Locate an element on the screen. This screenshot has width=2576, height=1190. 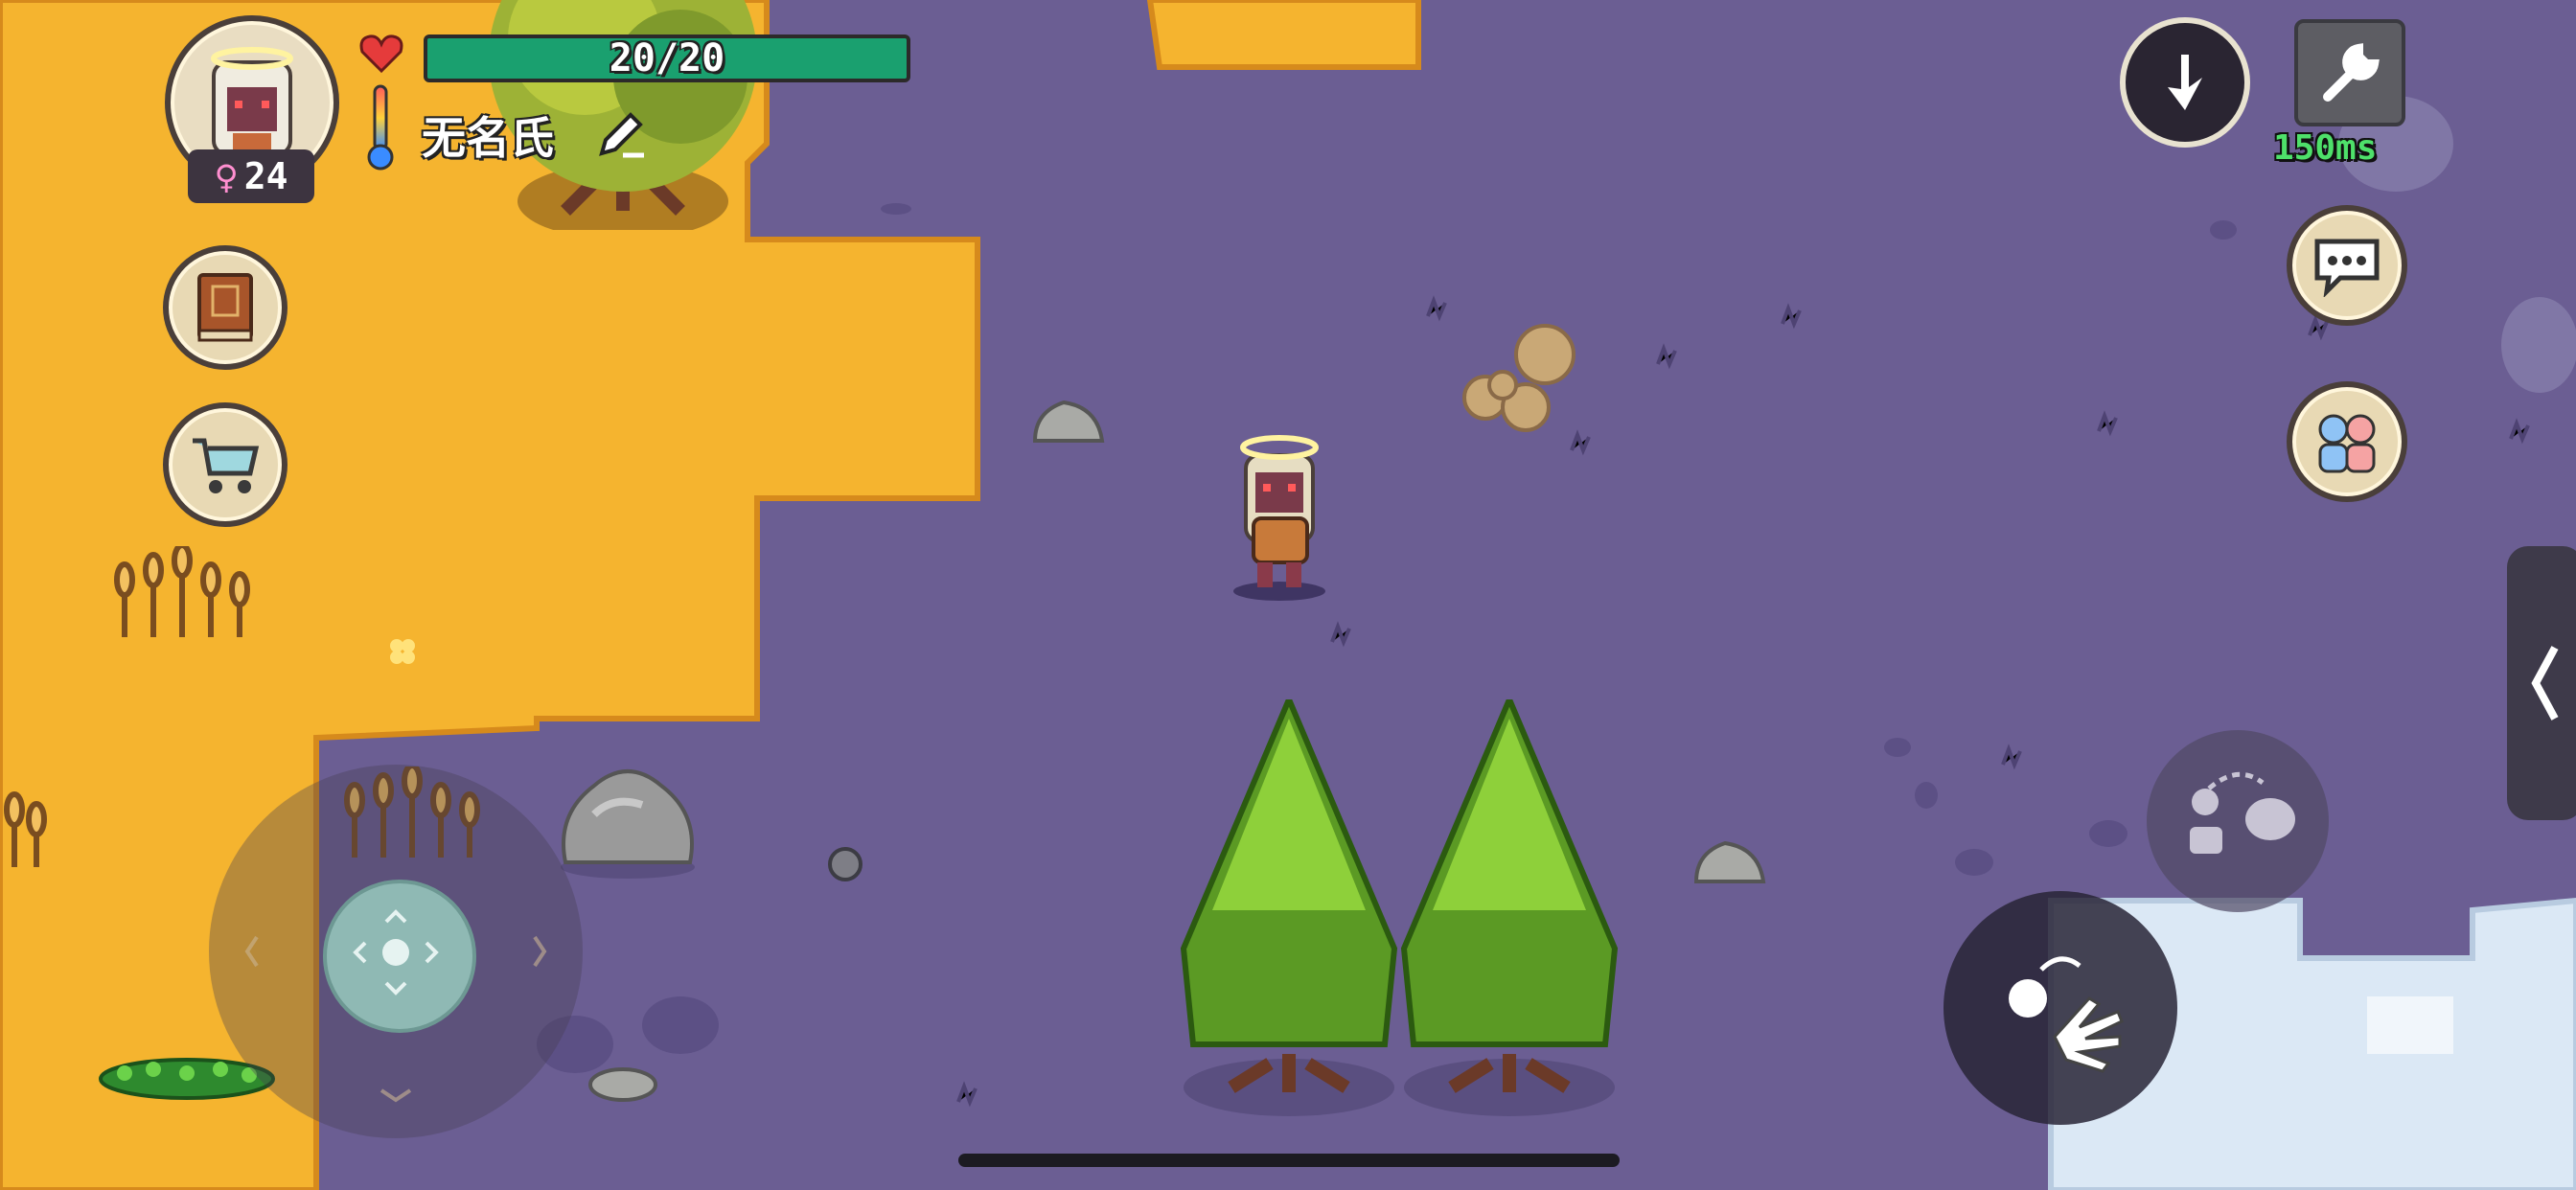
health-text: 20/20 is located at coordinates (667, 58).